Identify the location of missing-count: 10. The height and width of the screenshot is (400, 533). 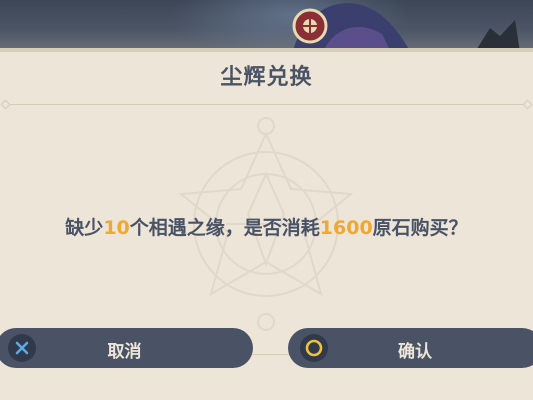
(116, 228).